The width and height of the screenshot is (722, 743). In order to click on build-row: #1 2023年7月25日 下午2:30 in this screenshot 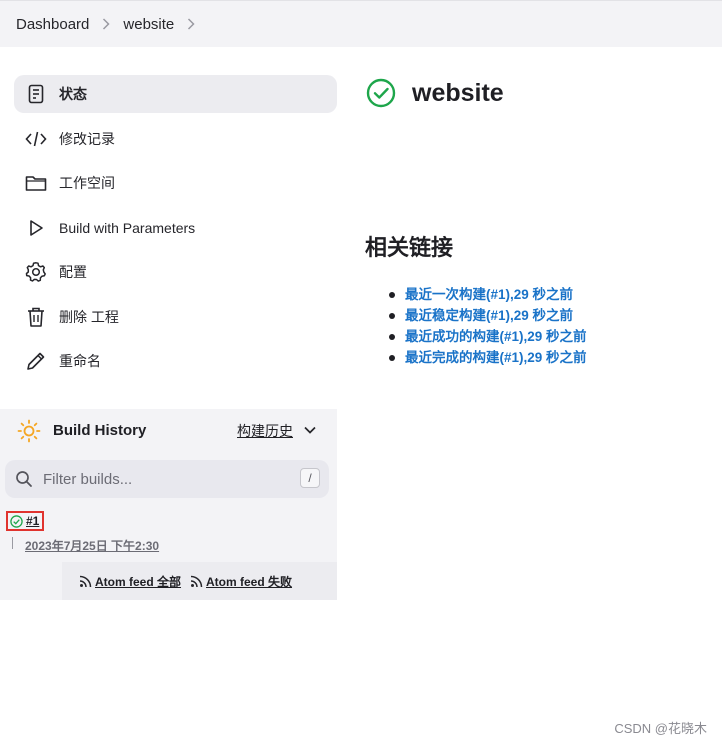, I will do `click(168, 534)`.